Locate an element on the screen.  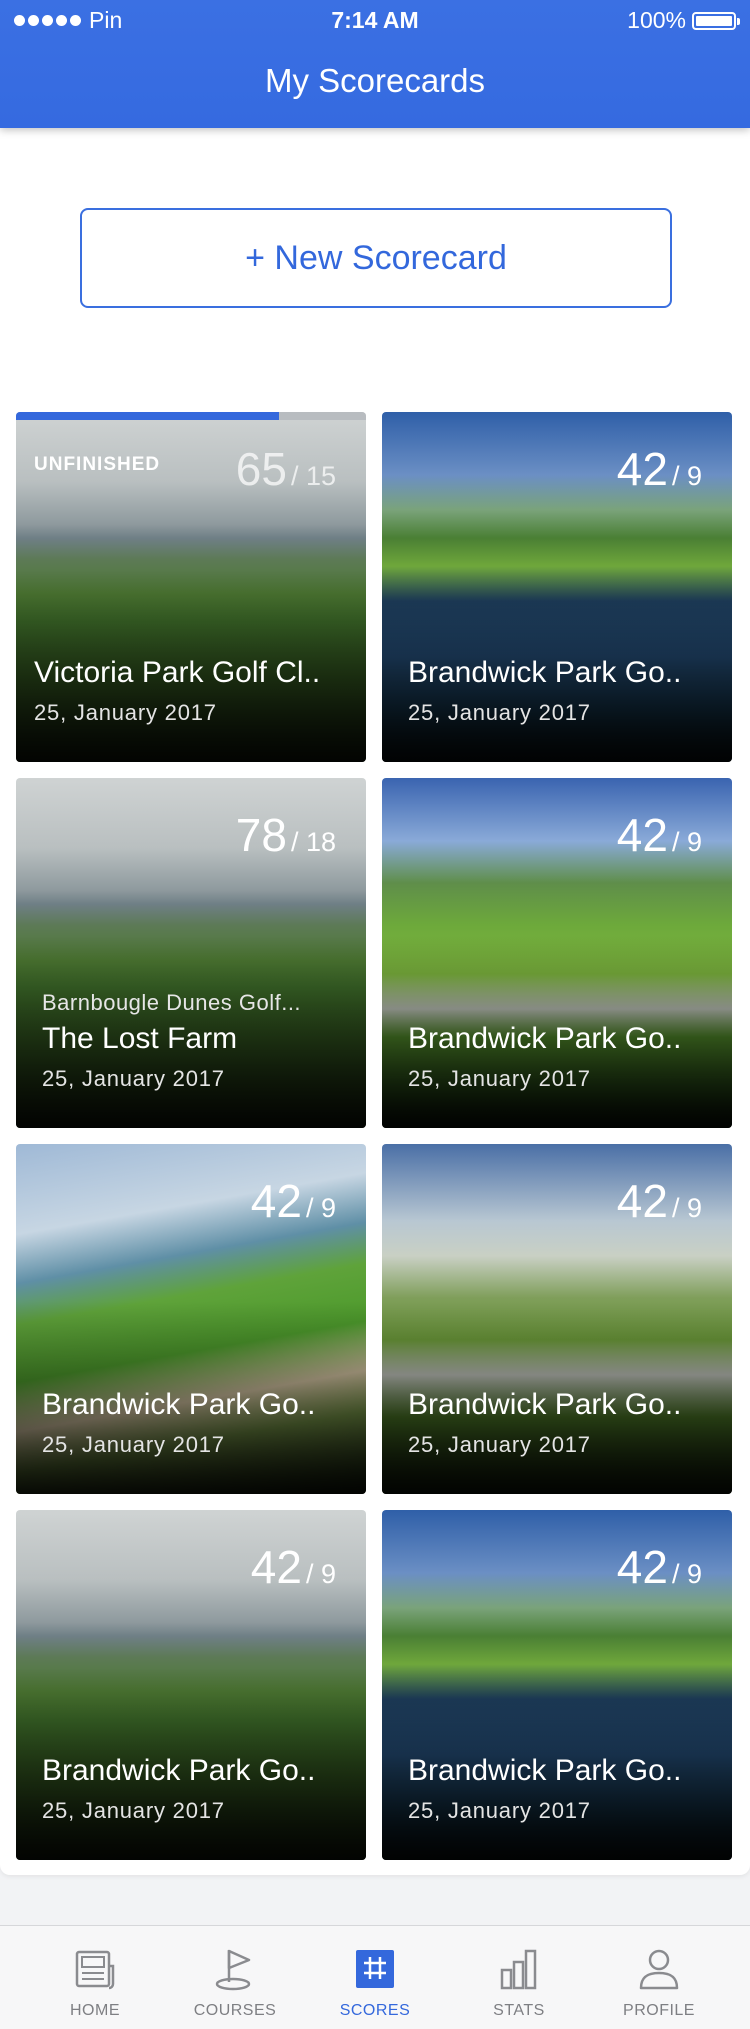
course-name: Victoria Park Golf Cl.. is located at coordinates (177, 672).